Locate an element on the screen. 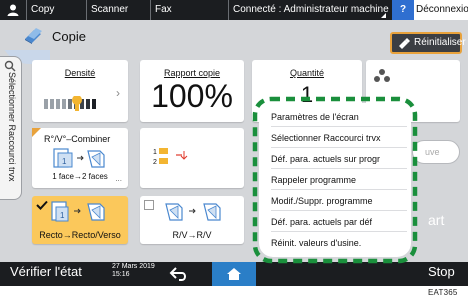 This screenshot has width=468, height=298. help-label: ? is located at coordinates (403, 9).